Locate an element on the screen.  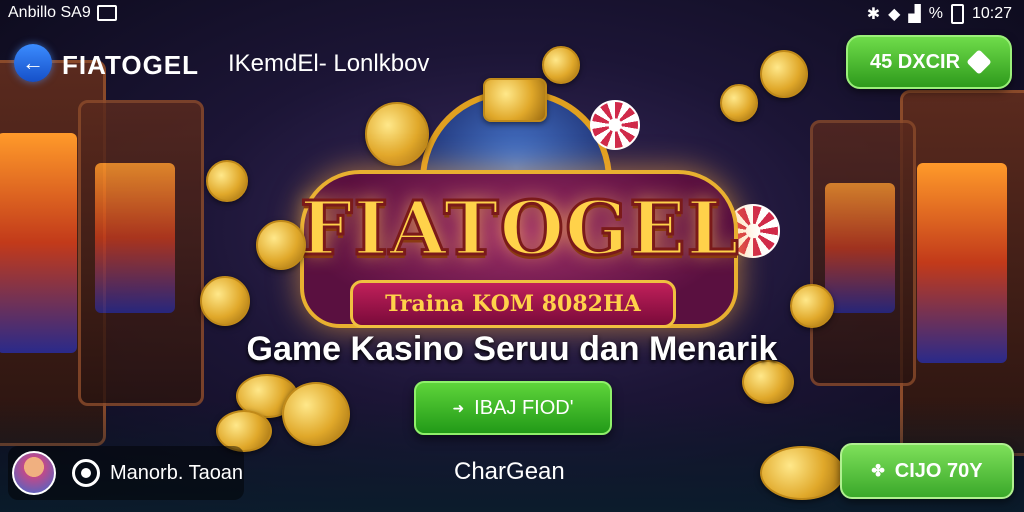
arrow-icon: ➜ is located at coordinates (458, 407).